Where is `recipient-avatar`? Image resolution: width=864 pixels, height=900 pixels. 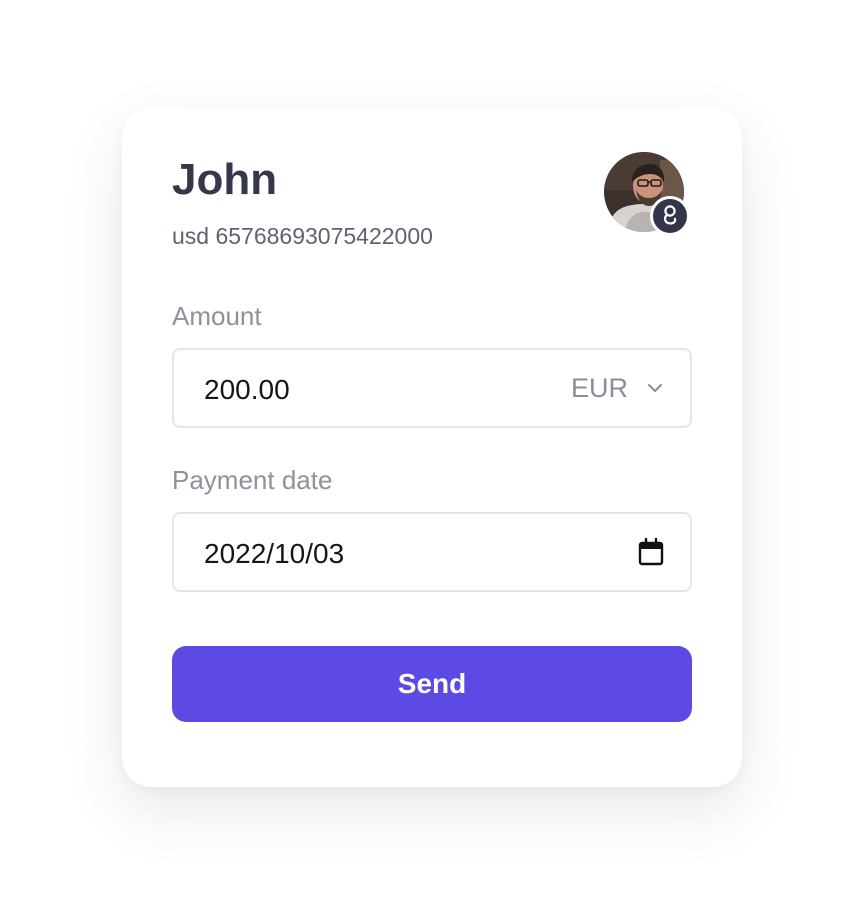 recipient-avatar is located at coordinates (648, 196).